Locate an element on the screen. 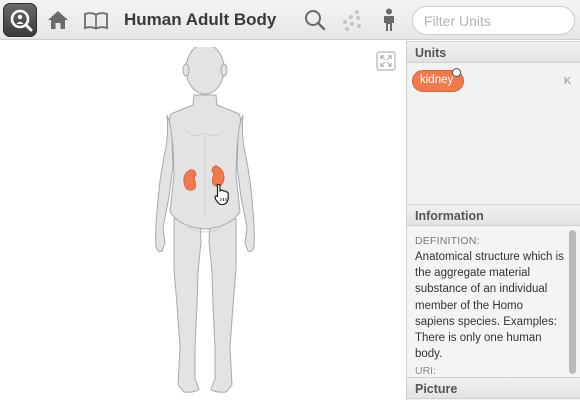 This screenshot has height=400, width=580. unit-key-hint: K is located at coordinates (568, 81).